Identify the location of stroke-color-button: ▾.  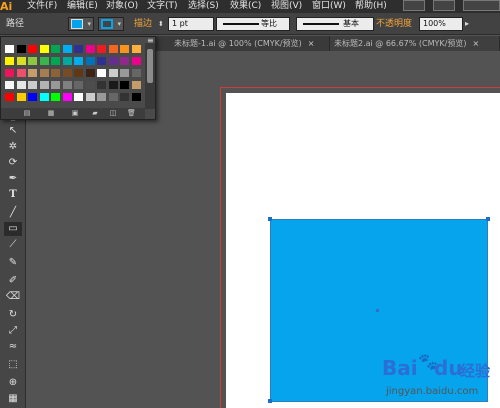
(111, 24).